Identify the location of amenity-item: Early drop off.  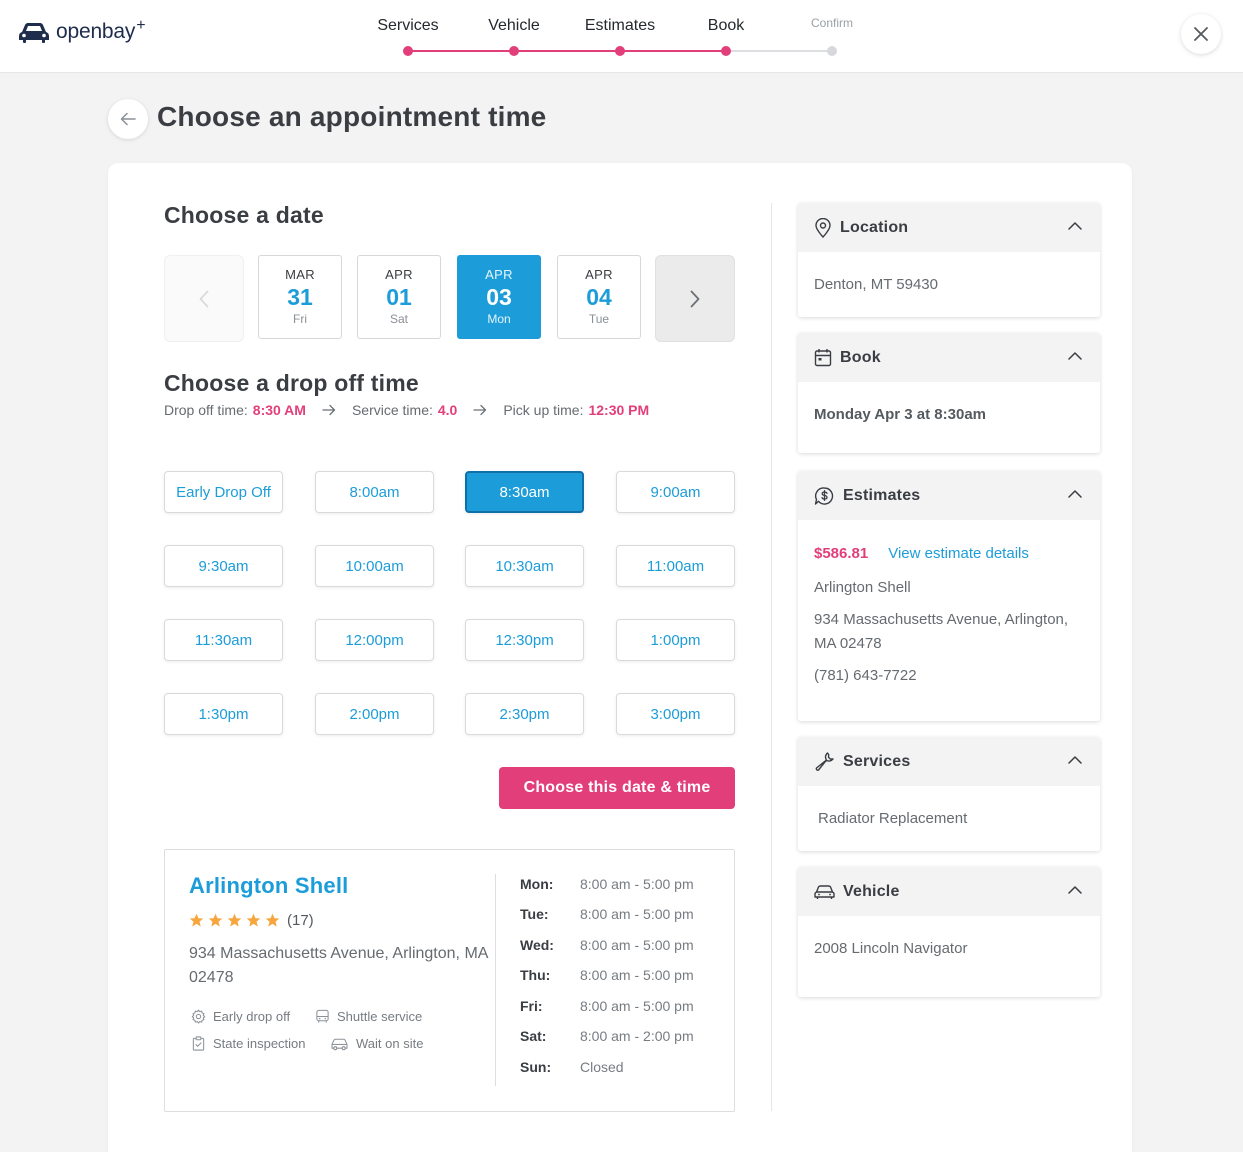
(240, 1016).